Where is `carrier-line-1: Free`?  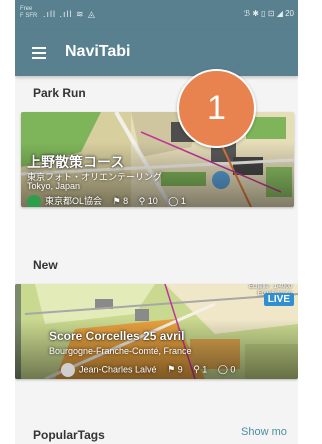 carrier-line-1: Free is located at coordinates (26, 9).